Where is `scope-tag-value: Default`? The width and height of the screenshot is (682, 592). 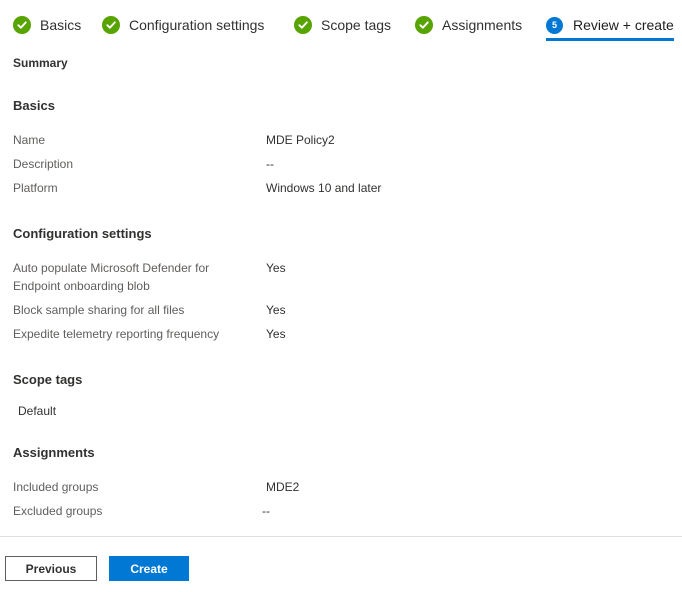 scope-tag-value: Default is located at coordinates (37, 411).